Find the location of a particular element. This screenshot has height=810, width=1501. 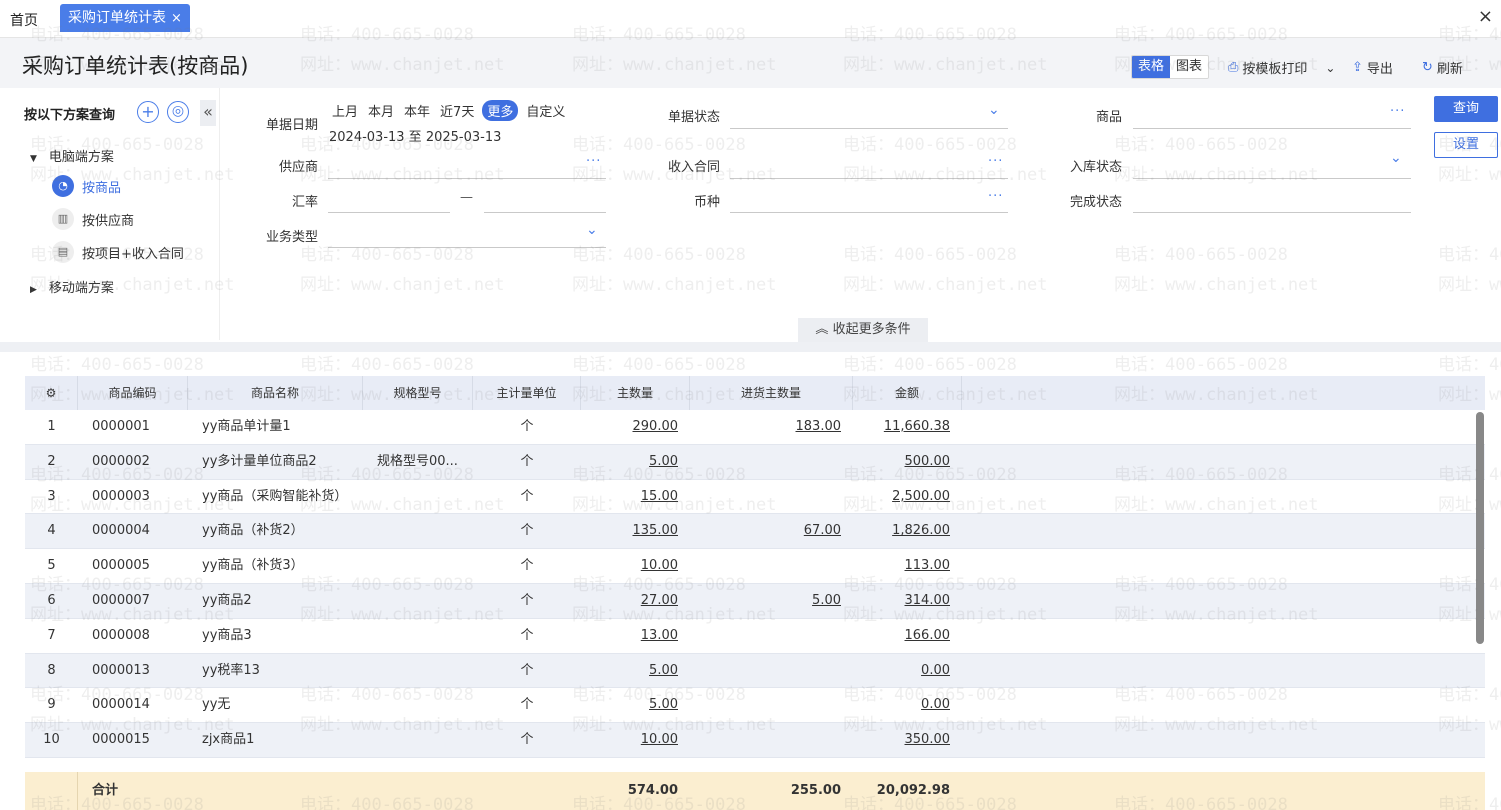

refresh-button: ↻ 刷新 is located at coordinates (1442, 67).